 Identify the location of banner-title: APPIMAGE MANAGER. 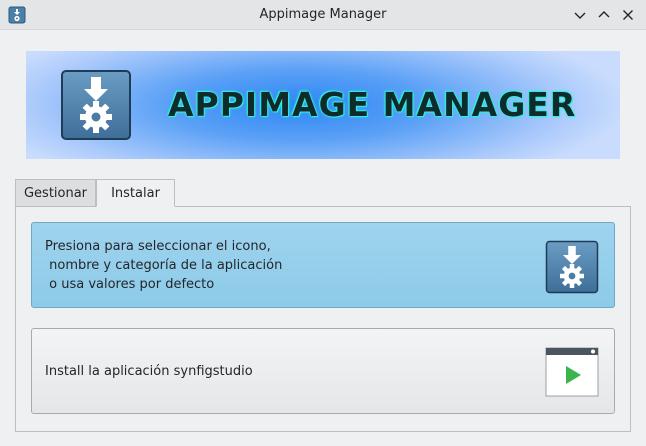
(372, 104).